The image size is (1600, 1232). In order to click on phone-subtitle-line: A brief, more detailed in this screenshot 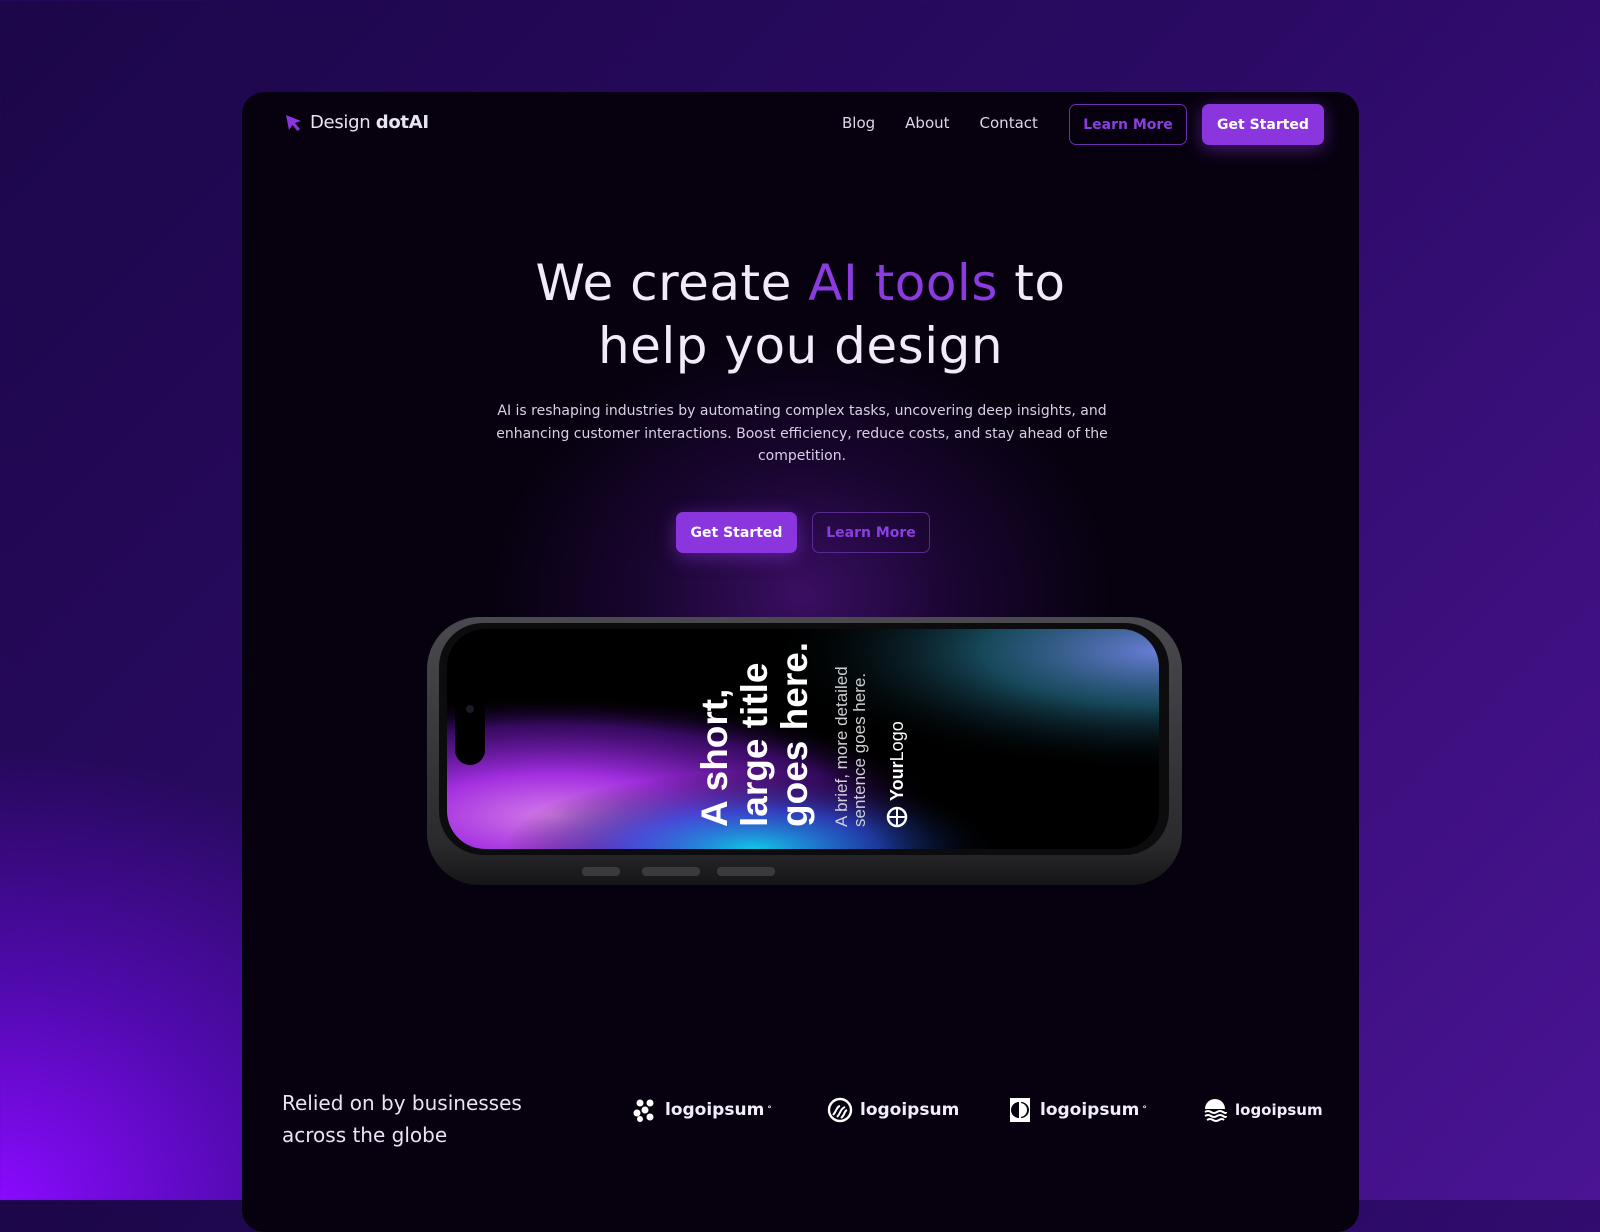, I will do `click(841, 746)`.